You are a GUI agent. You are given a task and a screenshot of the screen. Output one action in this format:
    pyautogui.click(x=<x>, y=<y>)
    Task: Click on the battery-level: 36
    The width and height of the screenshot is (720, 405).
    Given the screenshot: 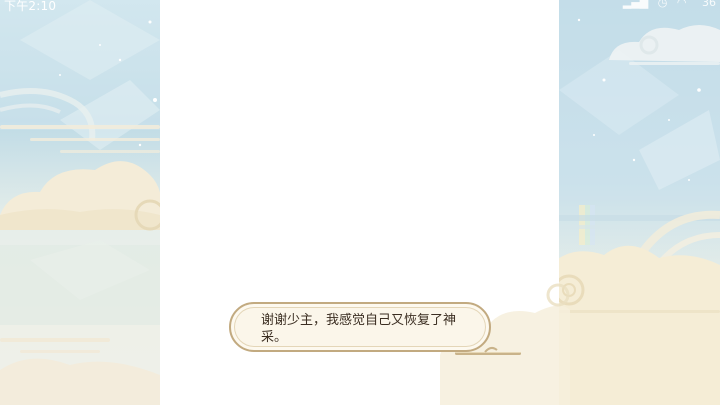 What is the action you would take?
    pyautogui.click(x=709, y=4)
    